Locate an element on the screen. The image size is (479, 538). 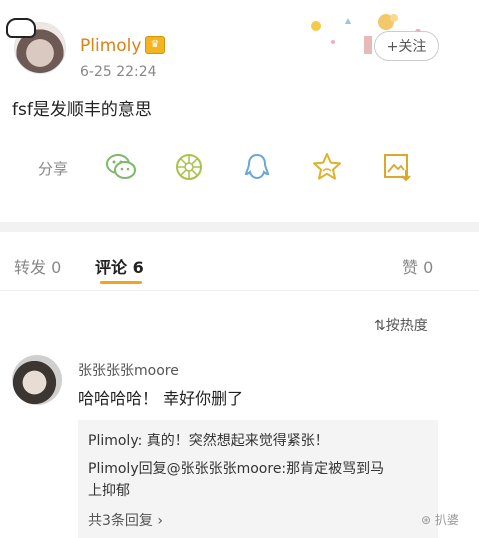
cat-ears-decoration is located at coordinates (21, 28).